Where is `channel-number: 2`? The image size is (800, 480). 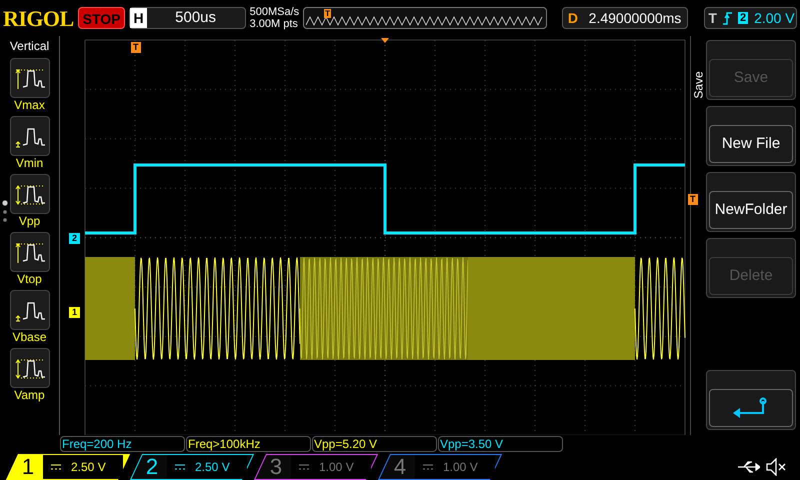 channel-number: 2 is located at coordinates (152, 466).